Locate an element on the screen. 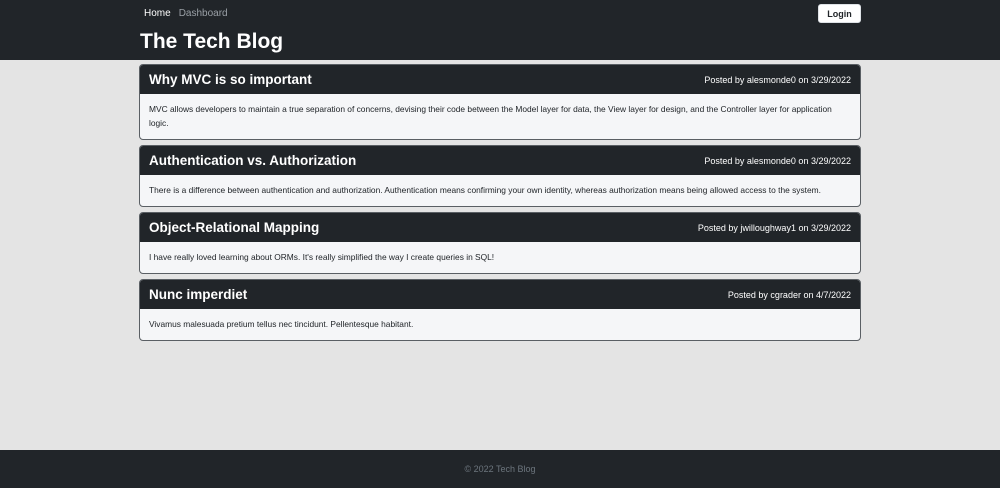  post-meta: Posted by jwilloughway1 on 3/29/2022 is located at coordinates (774, 227).